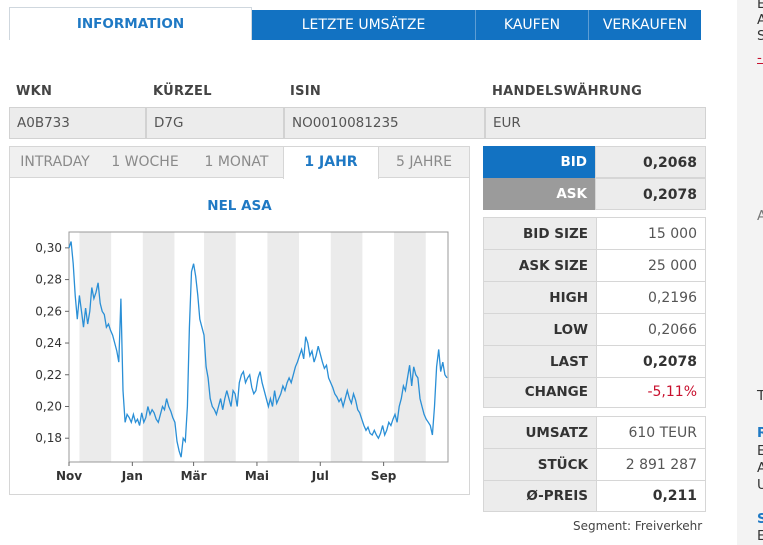 The image size is (763, 545). What do you see at coordinates (650, 298) in the screenshot?
I see `high-value: 0,2196` at bounding box center [650, 298].